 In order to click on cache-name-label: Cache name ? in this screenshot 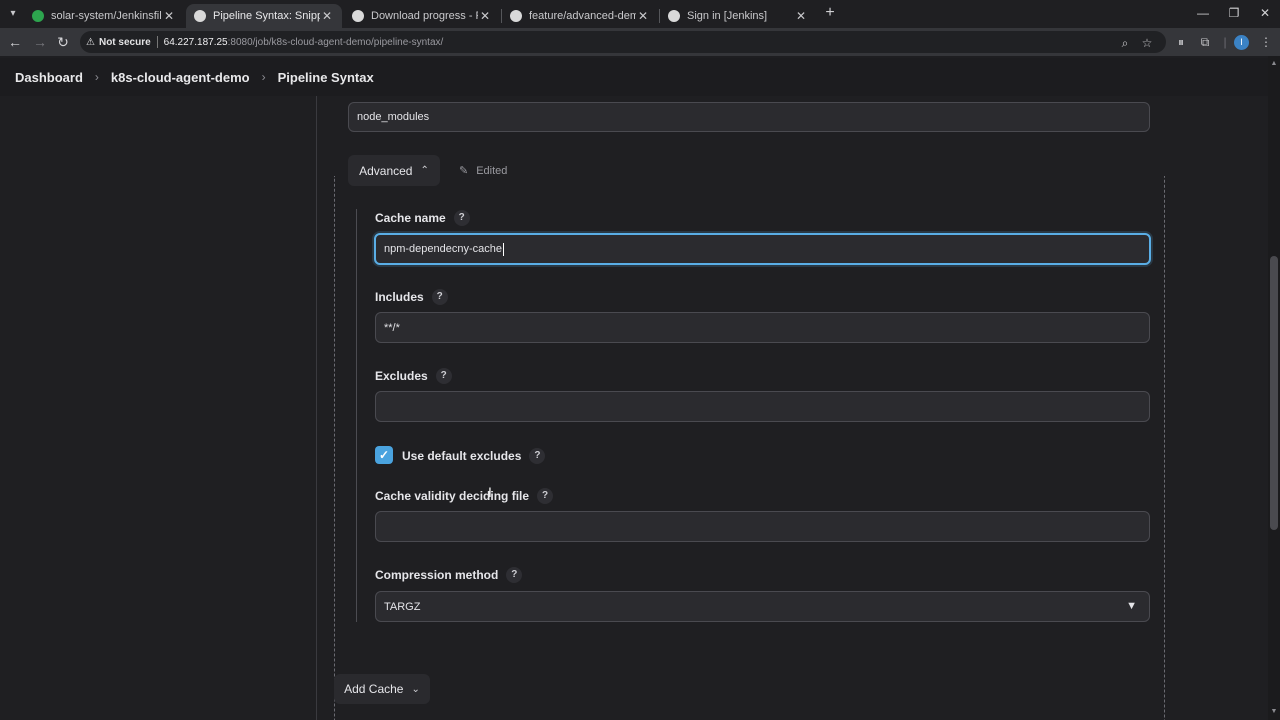, I will do `click(422, 218)`.